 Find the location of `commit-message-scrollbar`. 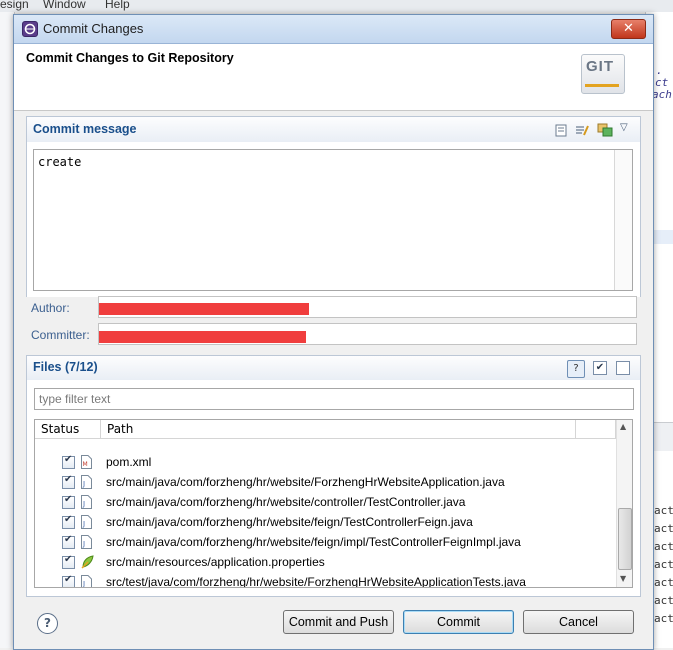

commit-message-scrollbar is located at coordinates (623, 220).